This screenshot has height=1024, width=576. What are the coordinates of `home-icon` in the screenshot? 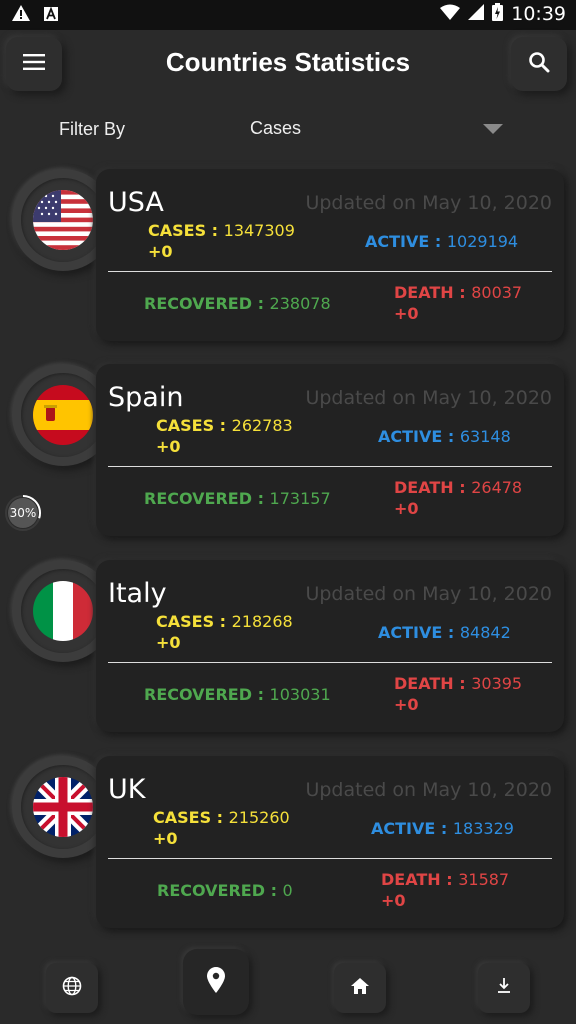 It's located at (360, 988).